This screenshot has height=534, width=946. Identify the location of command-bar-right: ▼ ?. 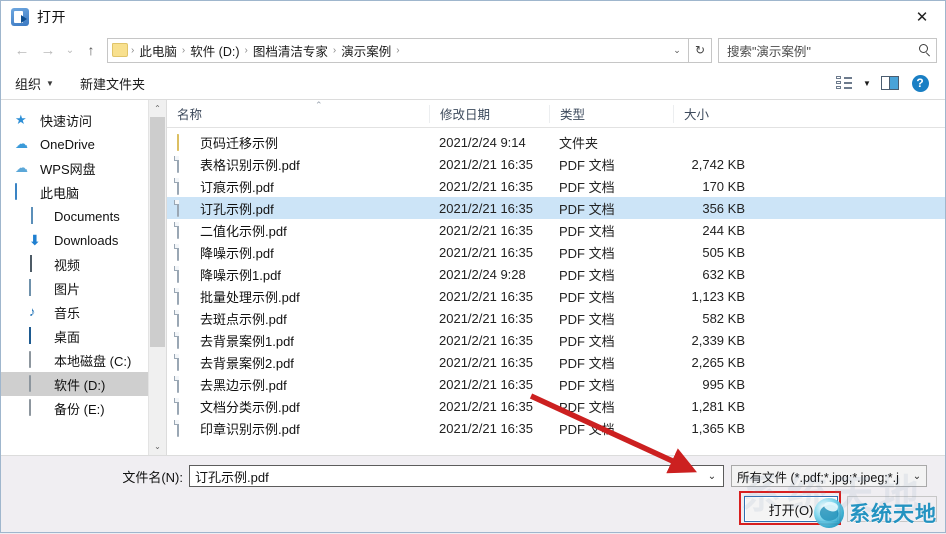
(882, 83).